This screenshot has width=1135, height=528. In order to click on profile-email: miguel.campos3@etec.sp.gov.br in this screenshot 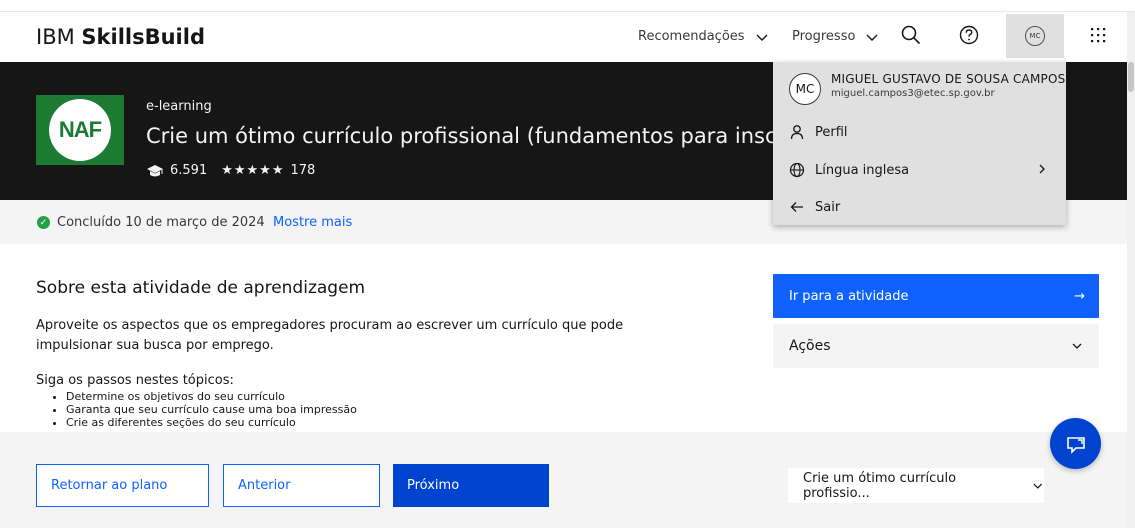, I will do `click(913, 93)`.